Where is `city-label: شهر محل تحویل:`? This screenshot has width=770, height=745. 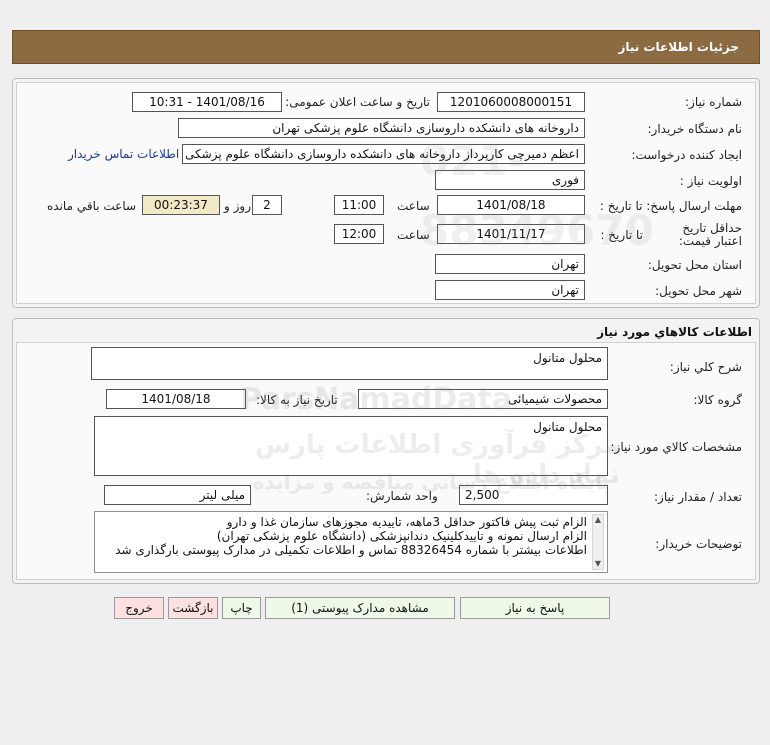 city-label: شهر محل تحویل: is located at coordinates (698, 291).